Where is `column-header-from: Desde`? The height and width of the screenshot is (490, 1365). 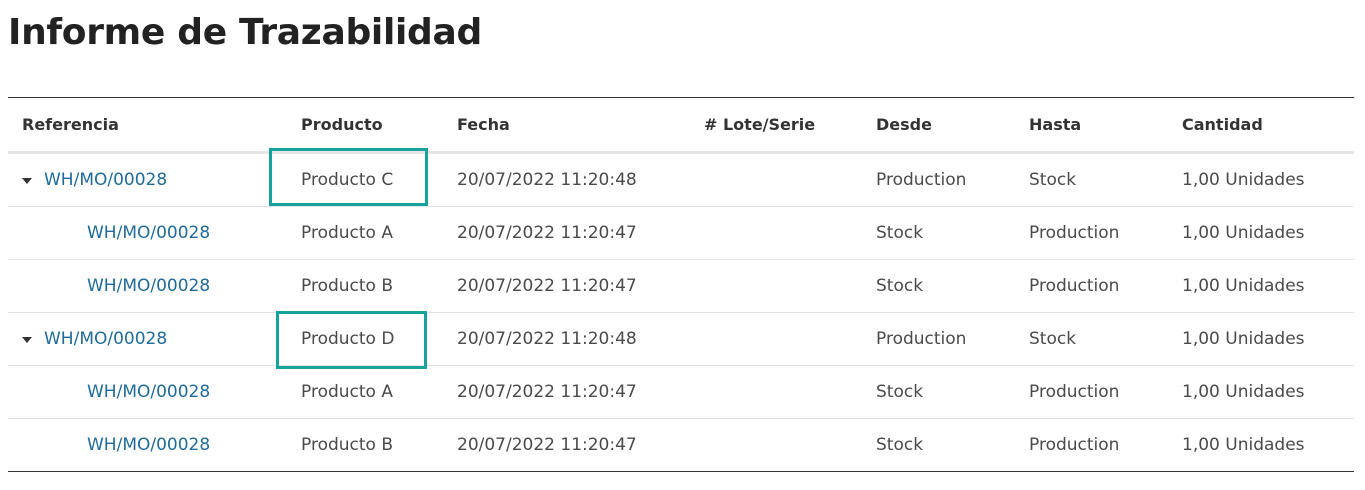
column-header-from: Desde is located at coordinates (904, 124).